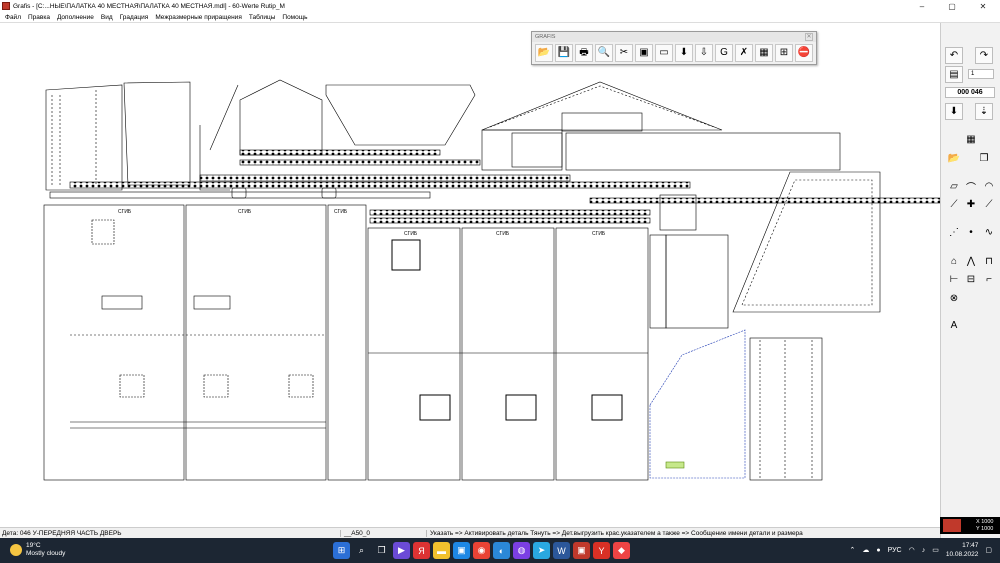 The height and width of the screenshot is (563, 1000). Describe the element at coordinates (954, 74) in the screenshot. I see `grade-nest-icon: ▤` at that location.